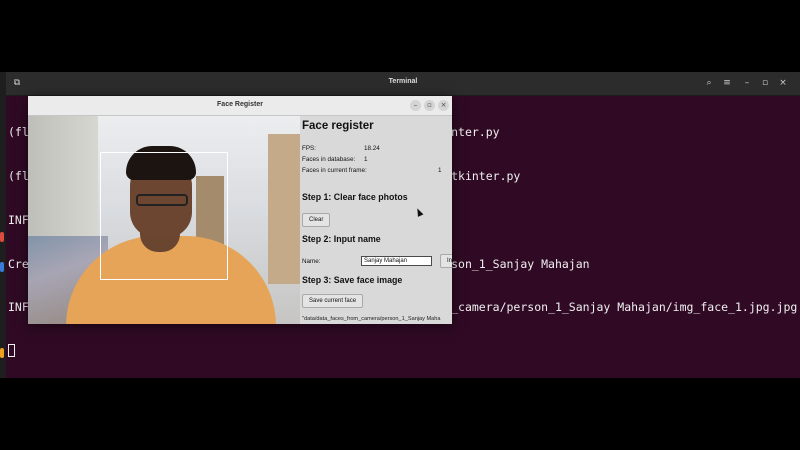 This screenshot has height=450, width=800. I want to click on panel-title: Face register, so click(338, 126).